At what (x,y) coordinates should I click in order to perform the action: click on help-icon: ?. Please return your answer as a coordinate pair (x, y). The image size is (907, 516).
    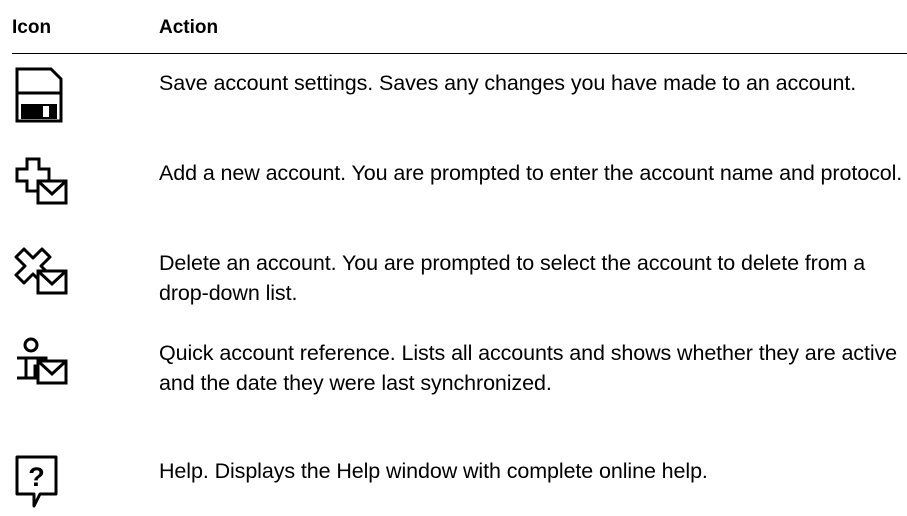
    Looking at the image, I should click on (49, 481).